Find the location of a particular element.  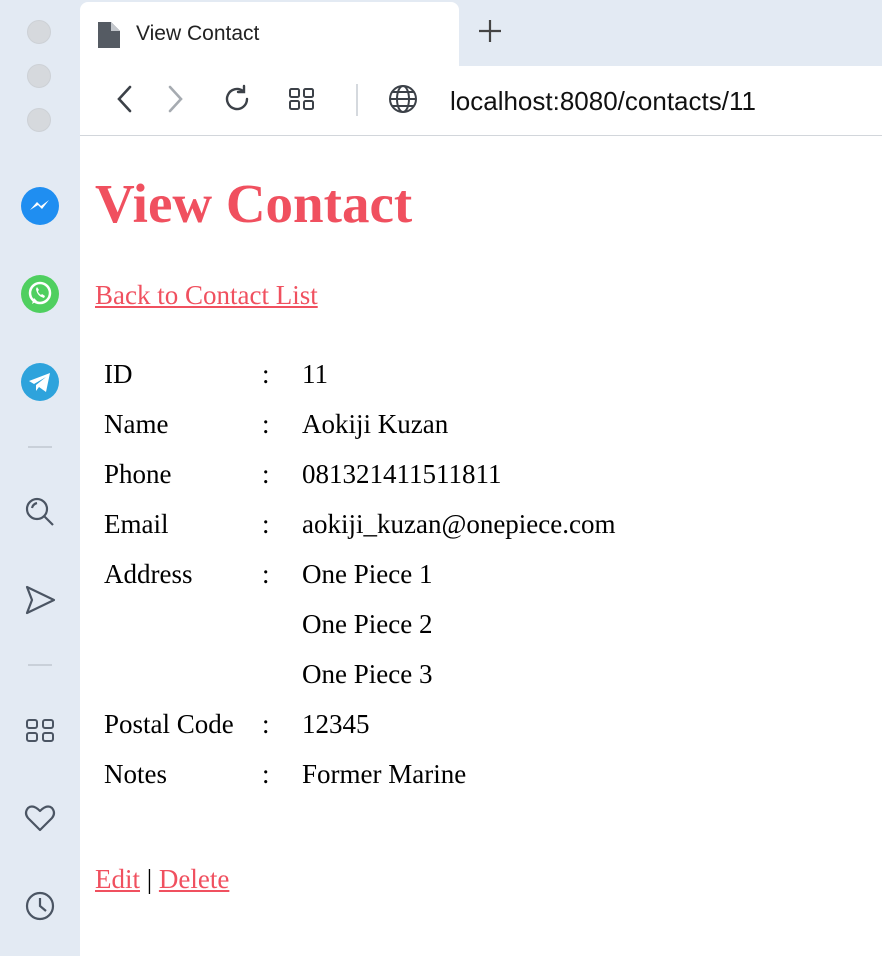

site-info-button is located at coordinates (403, 101).